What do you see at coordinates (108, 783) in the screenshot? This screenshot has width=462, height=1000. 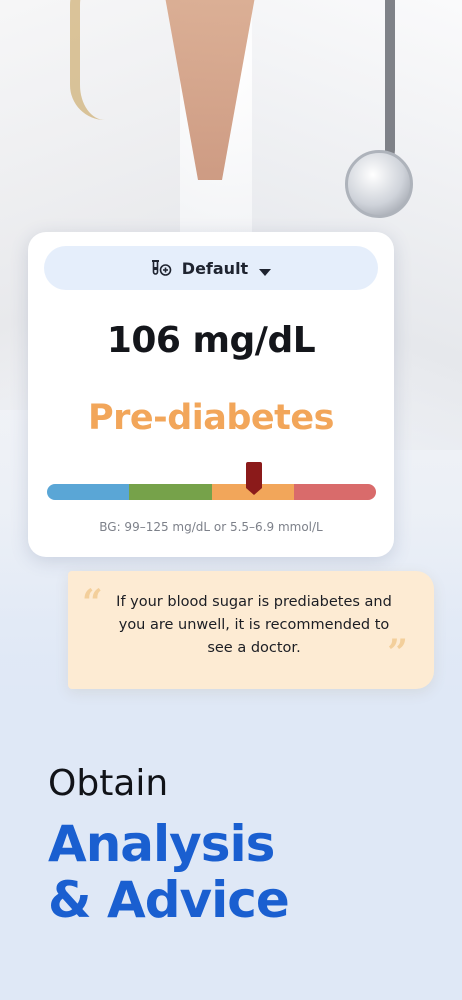 I see `headline-lead: Obtain` at bounding box center [108, 783].